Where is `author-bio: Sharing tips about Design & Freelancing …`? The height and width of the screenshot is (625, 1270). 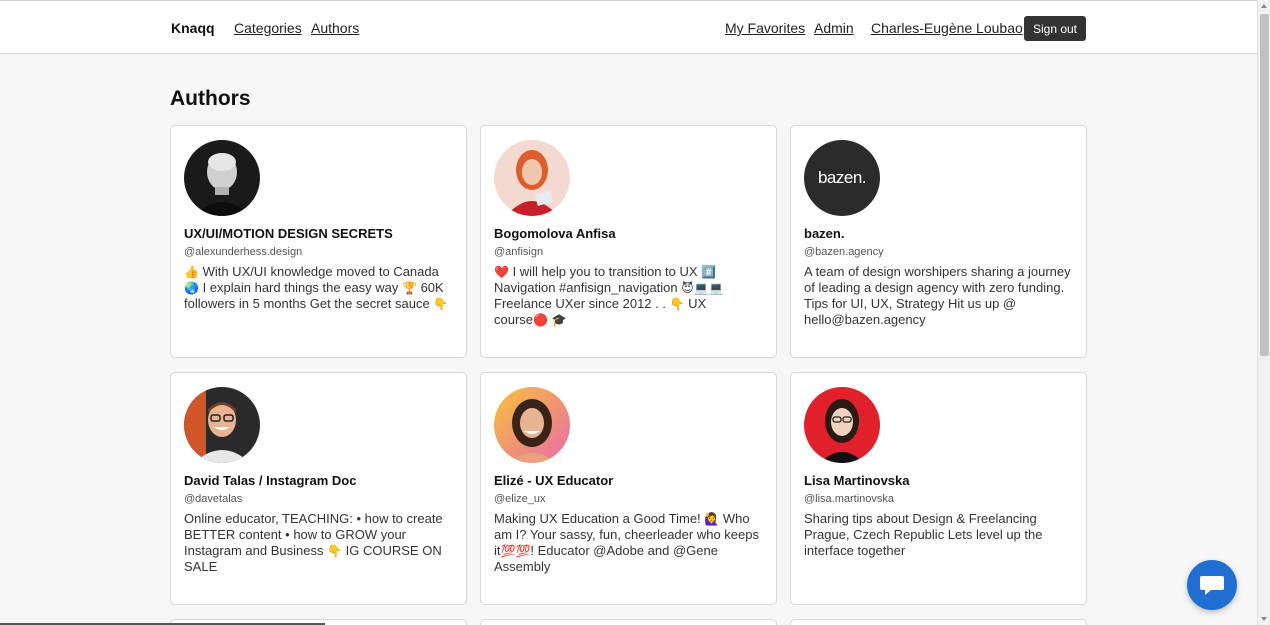
author-bio: Sharing tips about Design & Freelancing … is located at coordinates (923, 534).